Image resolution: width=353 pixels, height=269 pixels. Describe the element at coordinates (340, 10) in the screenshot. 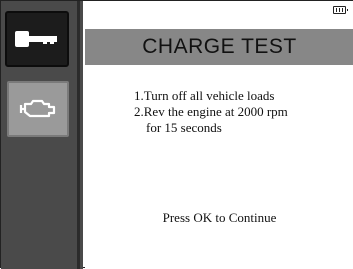

I see `battery-icon` at that location.